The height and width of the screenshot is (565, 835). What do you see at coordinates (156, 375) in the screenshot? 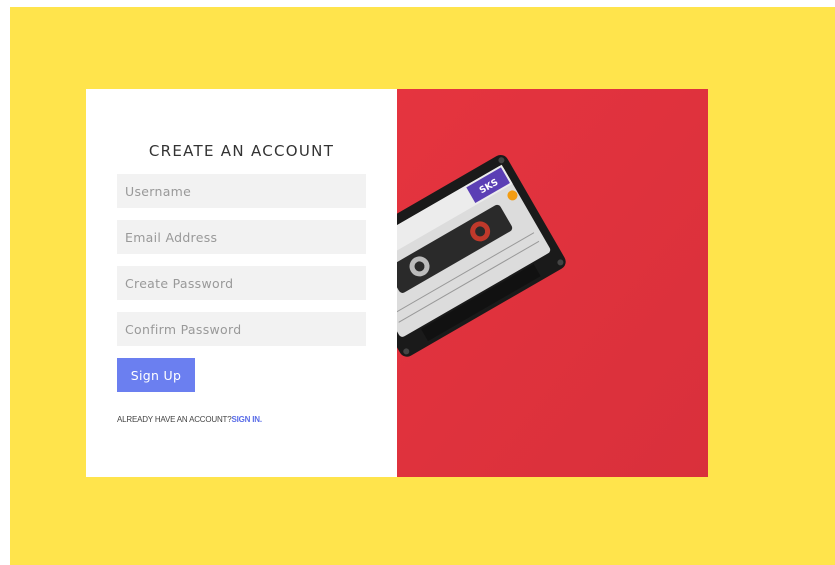
I see `sign-up-button: Sign Up` at bounding box center [156, 375].